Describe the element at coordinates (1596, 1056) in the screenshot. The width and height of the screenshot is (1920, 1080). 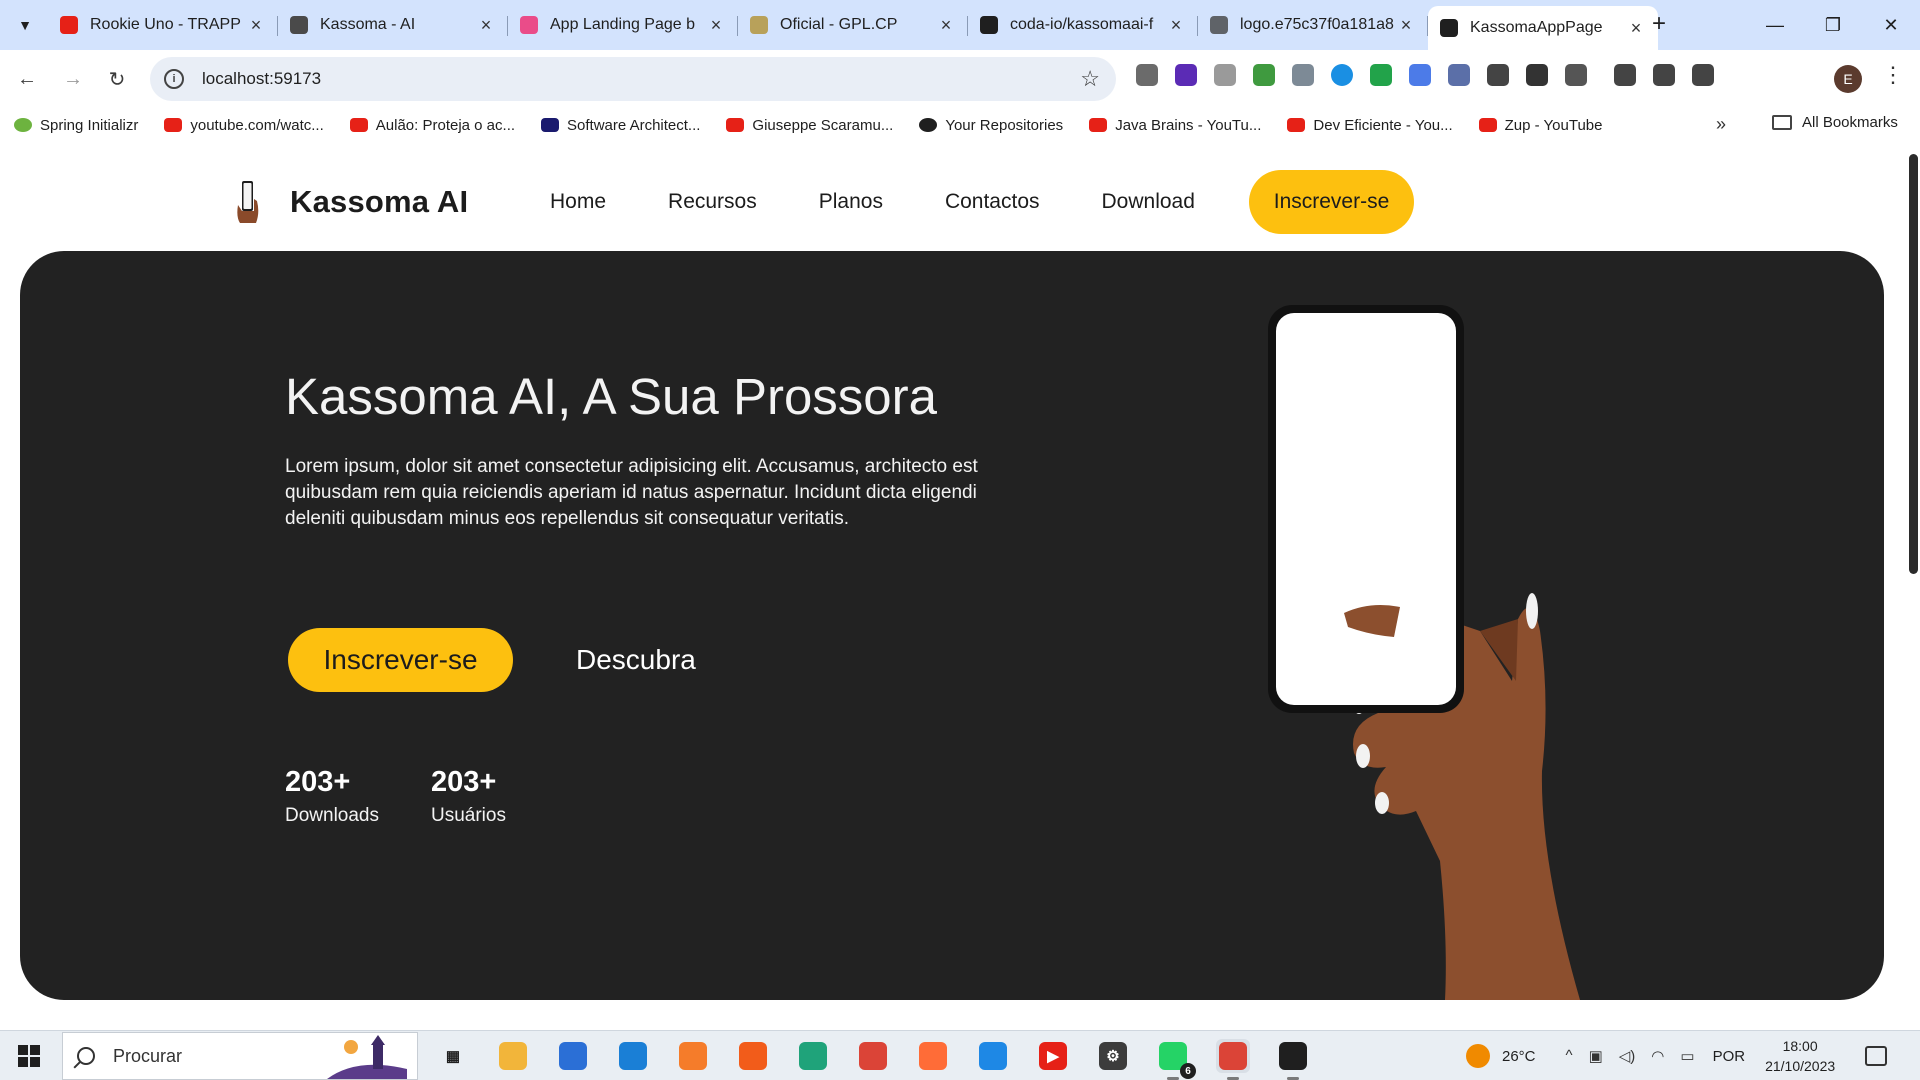
I see `meet-now-icon: ▣` at that location.